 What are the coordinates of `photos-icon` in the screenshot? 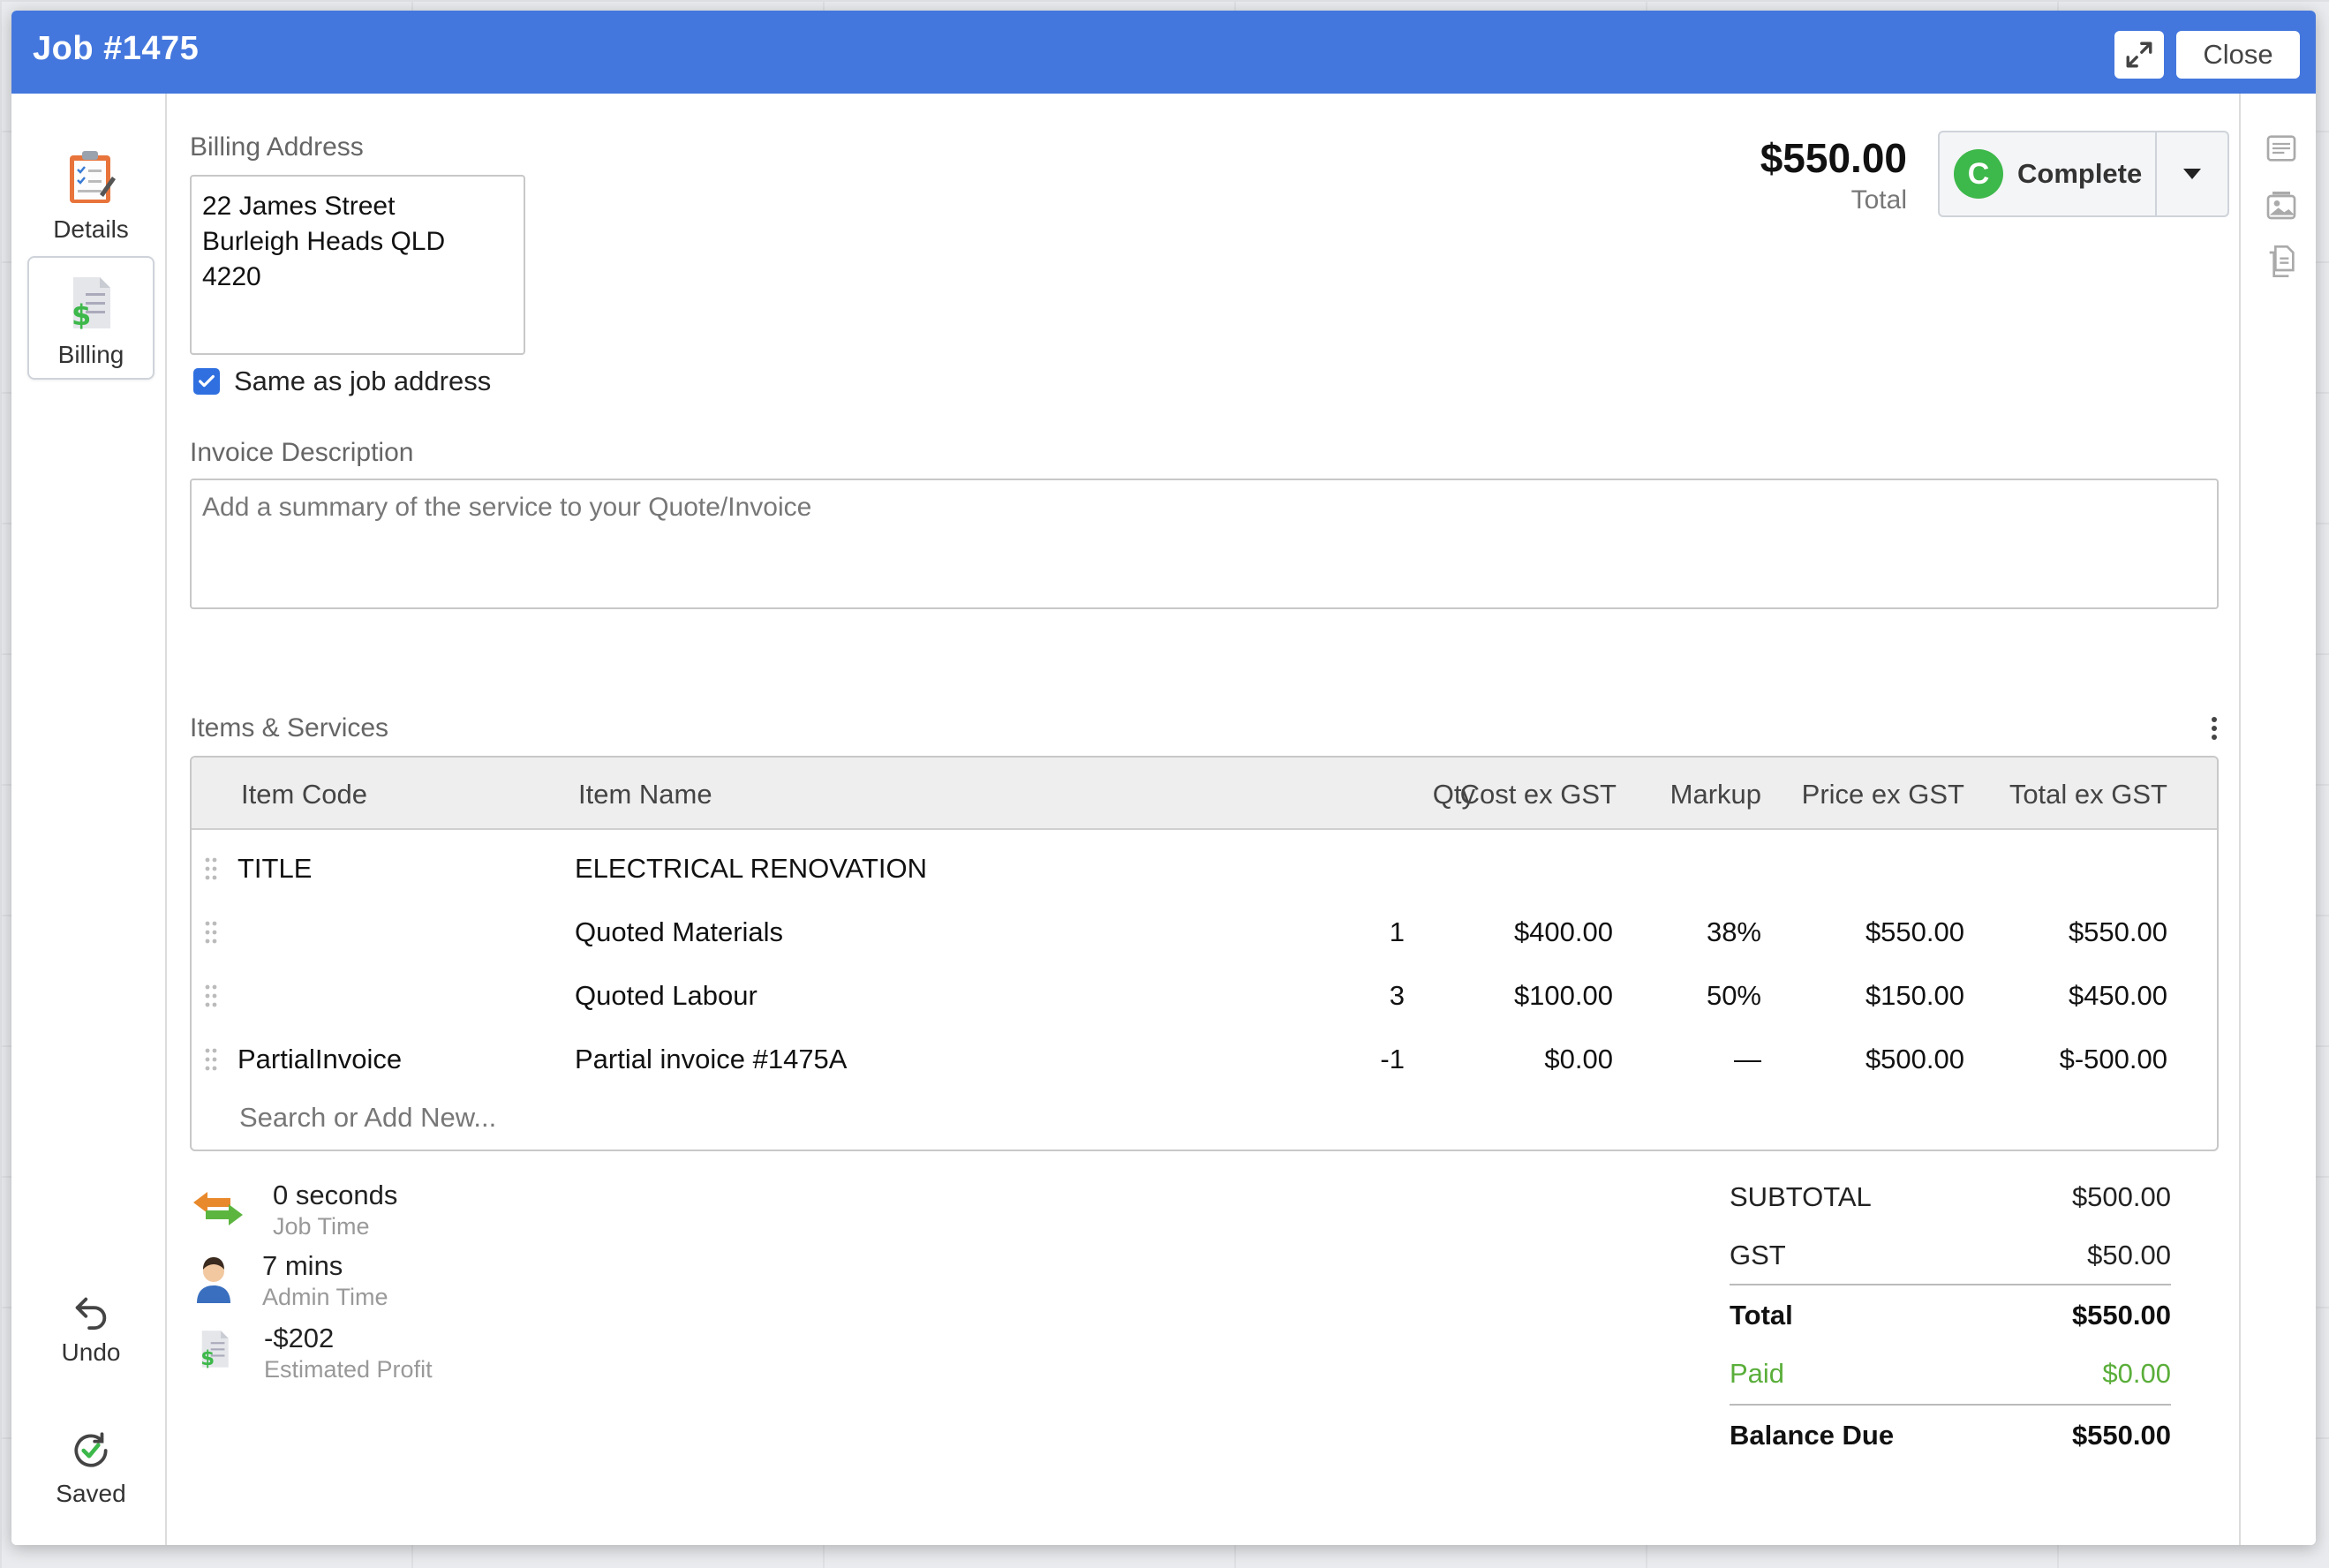 It's located at (2281, 204).